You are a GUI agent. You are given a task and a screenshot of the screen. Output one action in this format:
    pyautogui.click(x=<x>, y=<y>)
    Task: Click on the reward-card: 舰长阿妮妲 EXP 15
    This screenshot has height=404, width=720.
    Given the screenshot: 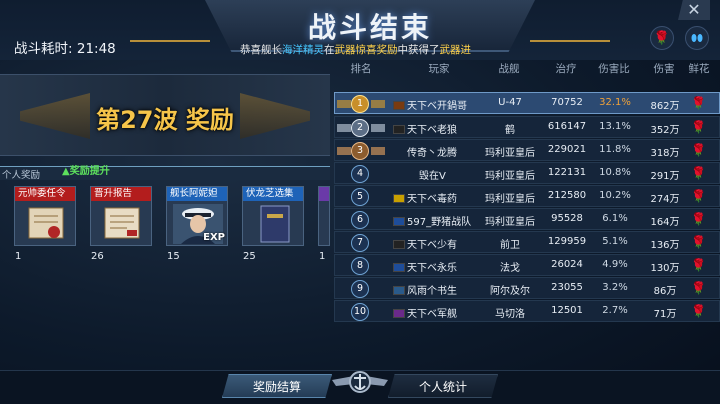 What is the action you would take?
    pyautogui.click(x=197, y=224)
    